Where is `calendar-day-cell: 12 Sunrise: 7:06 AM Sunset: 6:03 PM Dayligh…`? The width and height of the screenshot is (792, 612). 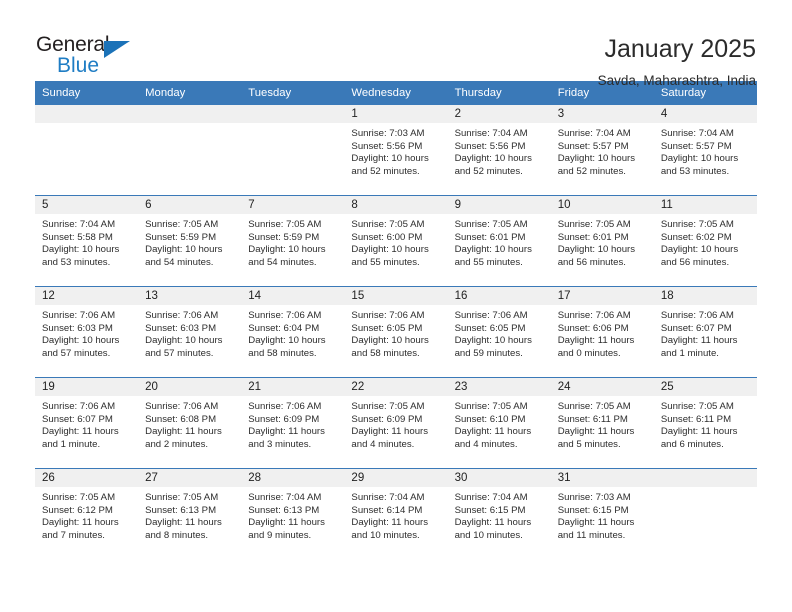
calendar-day-cell: 12 Sunrise: 7:06 AM Sunset: 6:03 PM Dayligh… is located at coordinates (87, 332).